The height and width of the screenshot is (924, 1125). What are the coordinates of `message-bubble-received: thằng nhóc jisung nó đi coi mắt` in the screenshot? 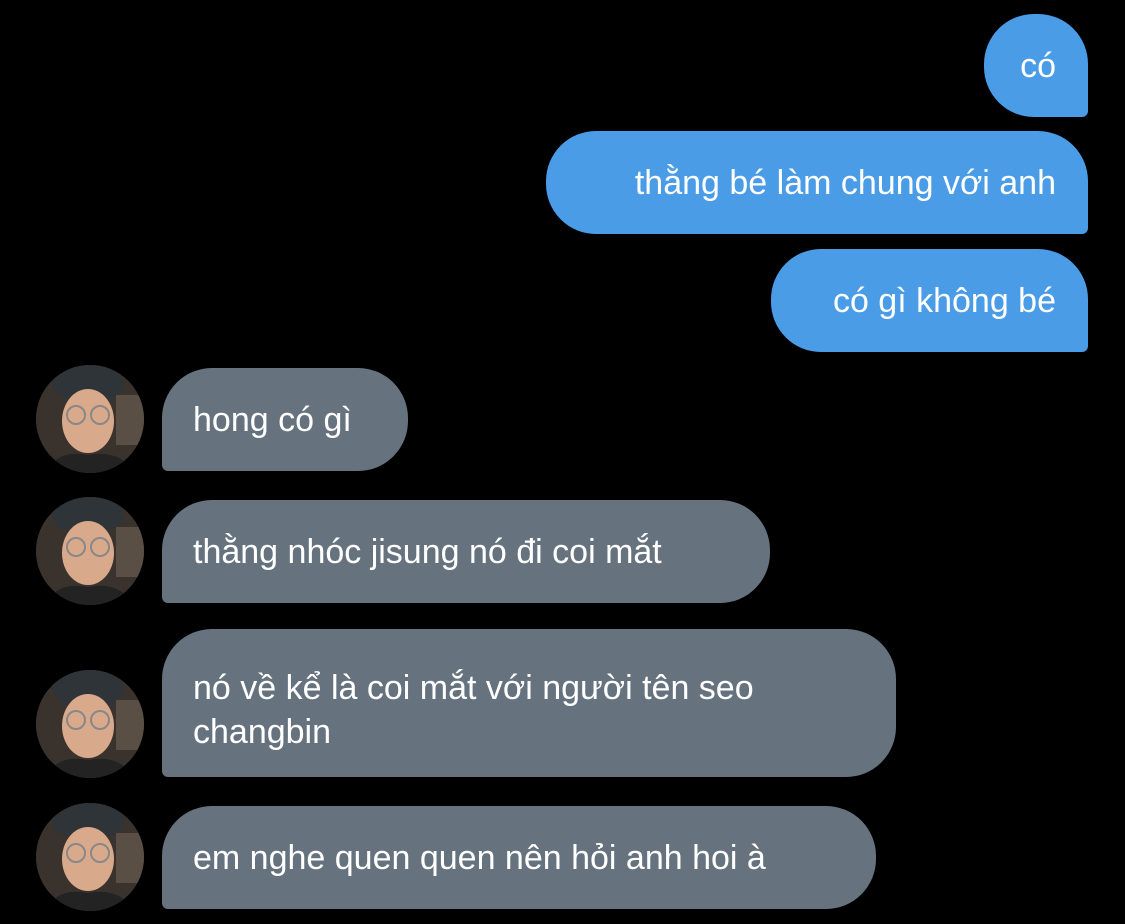 It's located at (466, 551).